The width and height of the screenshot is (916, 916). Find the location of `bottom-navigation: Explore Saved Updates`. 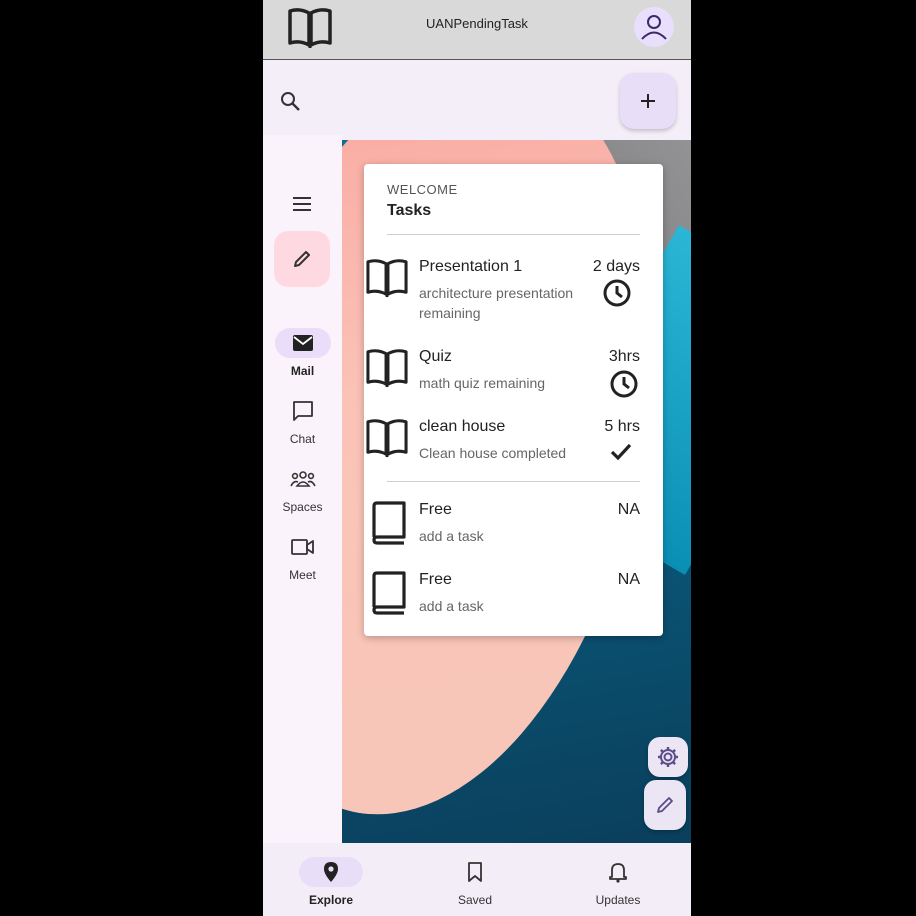

bottom-navigation: Explore Saved Updates is located at coordinates (477, 879).